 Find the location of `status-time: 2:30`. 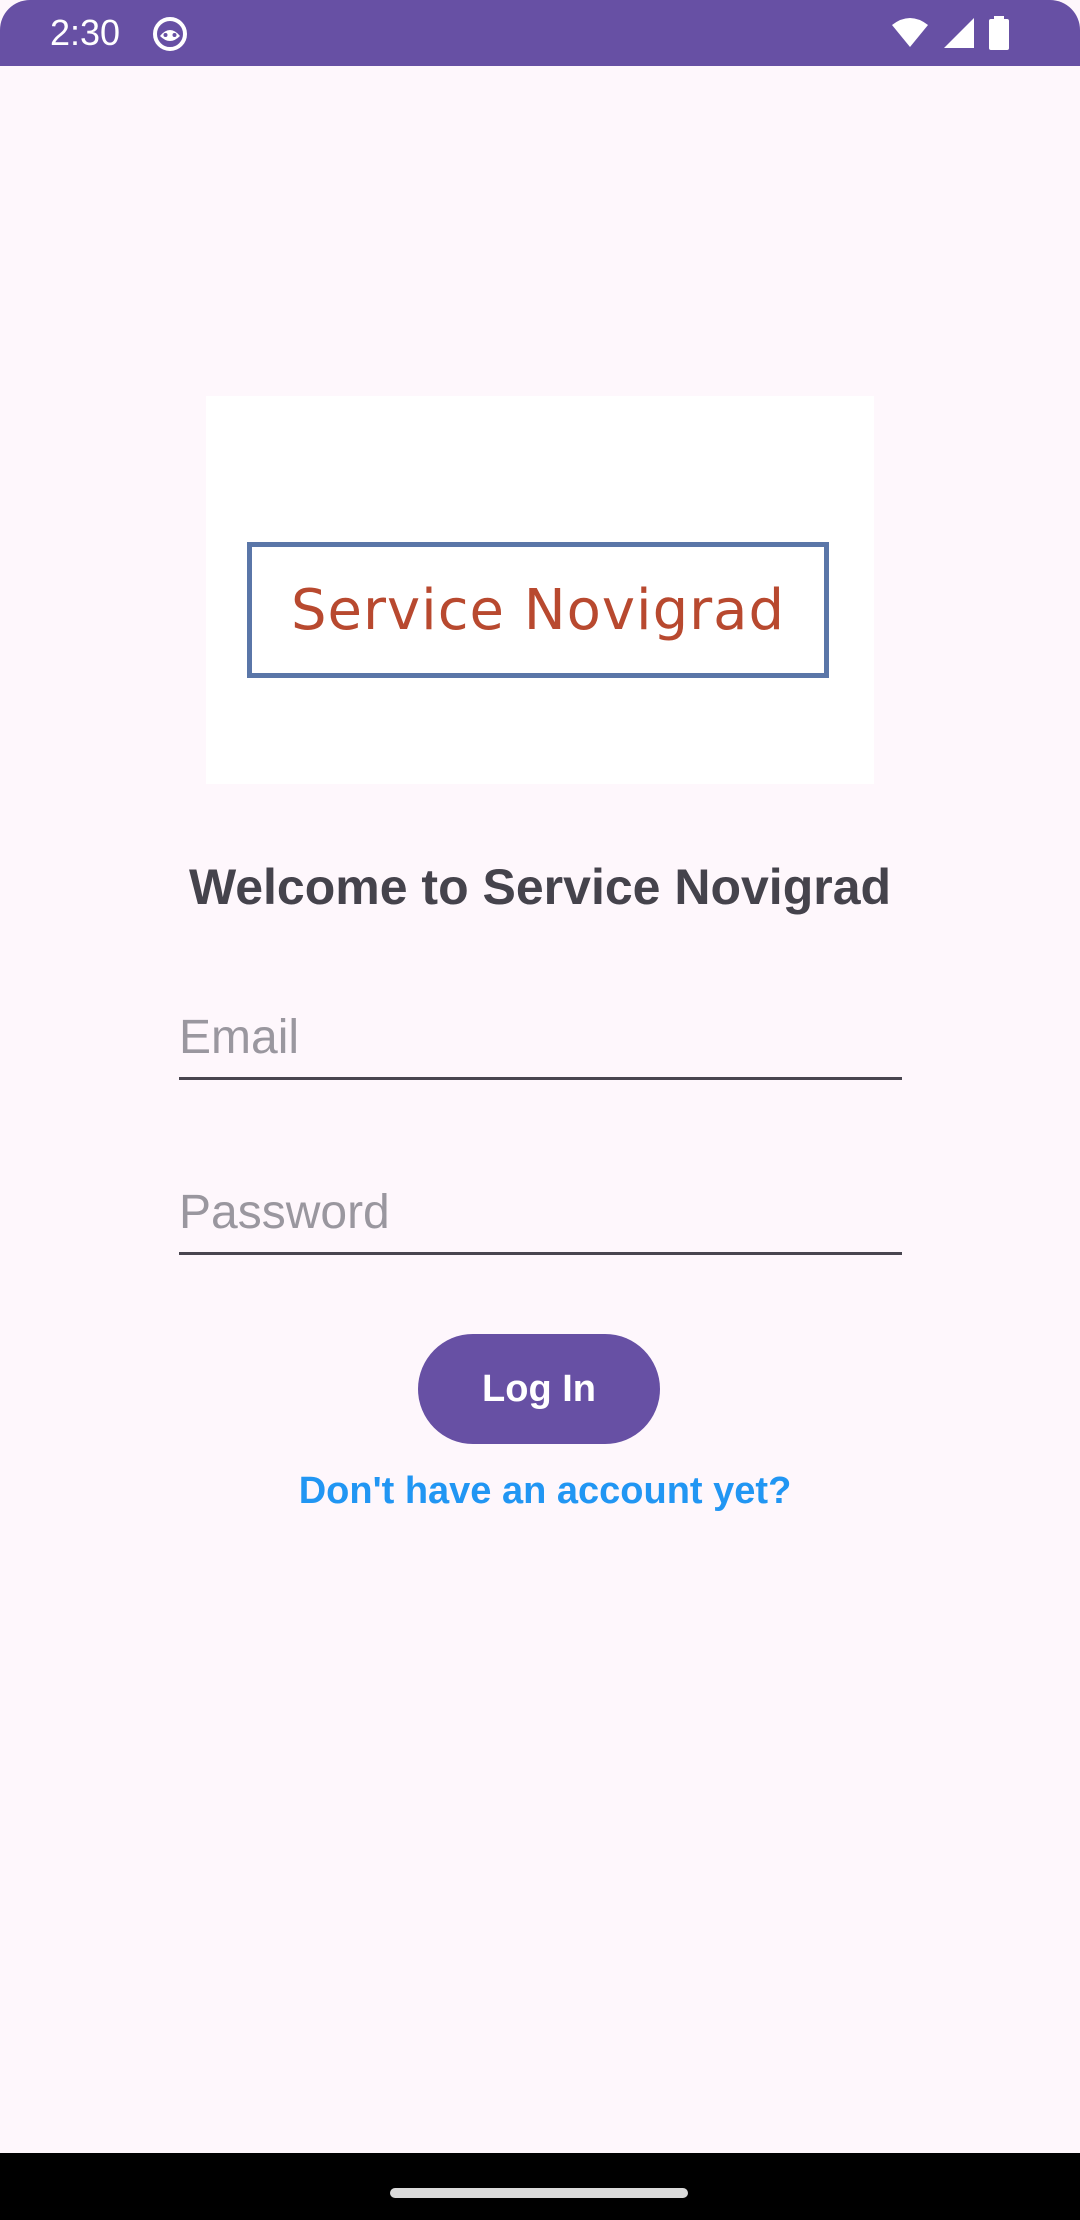

status-time: 2:30 is located at coordinates (85, 32).